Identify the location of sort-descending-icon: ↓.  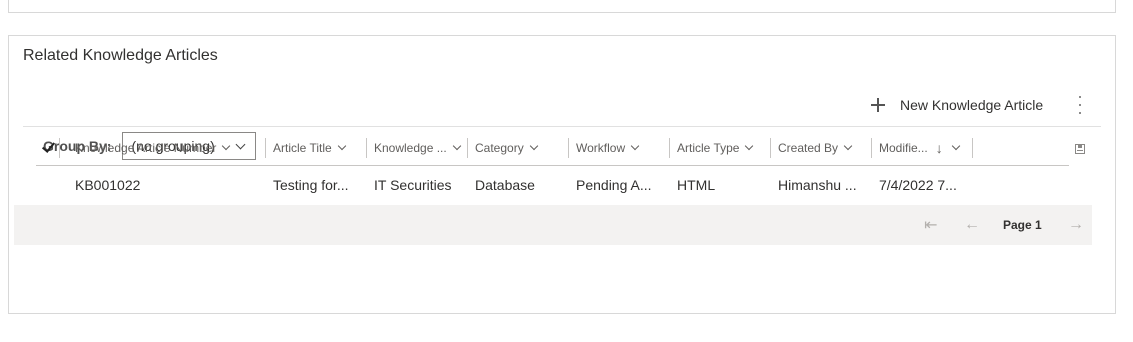
(939, 148).